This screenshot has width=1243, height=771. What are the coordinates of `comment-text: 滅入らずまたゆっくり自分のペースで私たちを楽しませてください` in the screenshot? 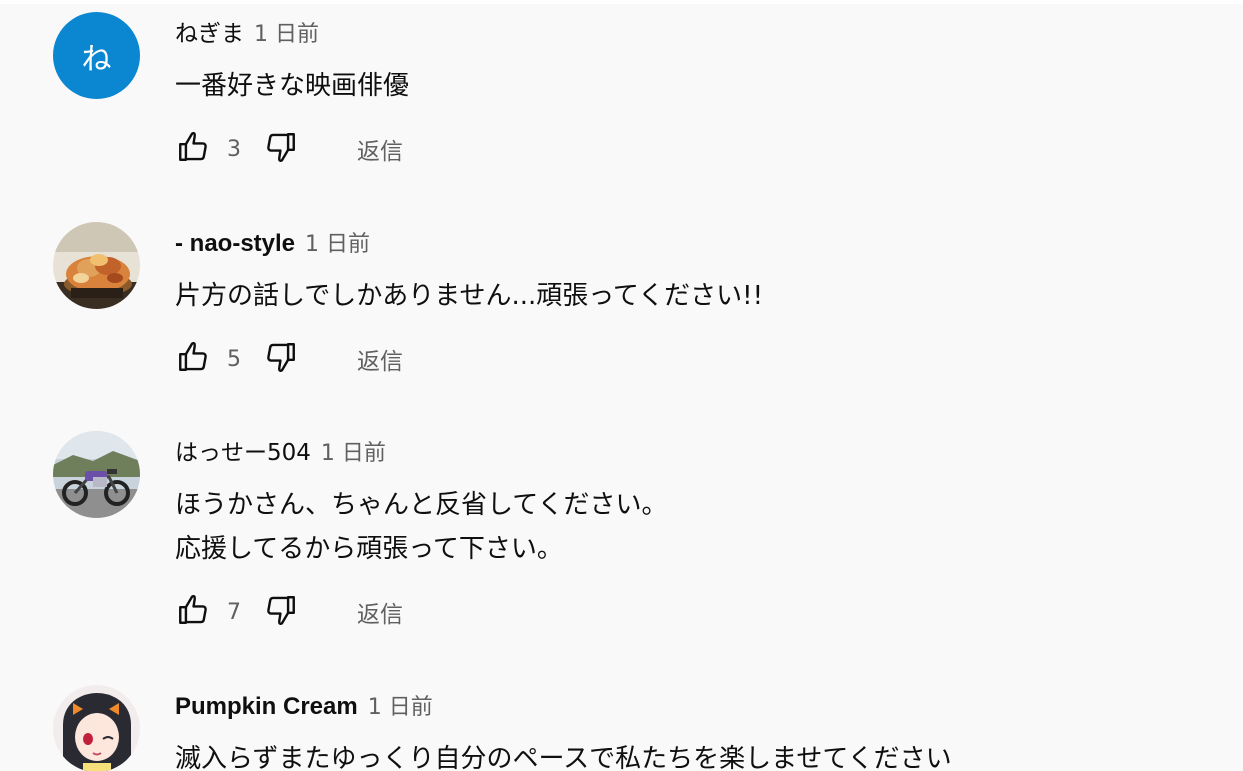 It's located at (563, 754).